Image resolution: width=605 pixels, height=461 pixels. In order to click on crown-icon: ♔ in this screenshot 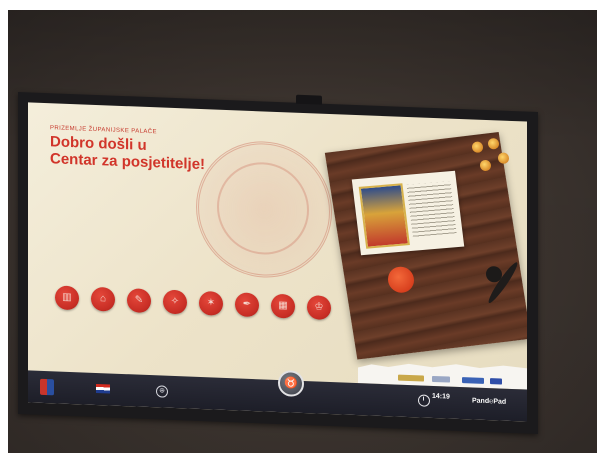, I will do `click(319, 308)`.